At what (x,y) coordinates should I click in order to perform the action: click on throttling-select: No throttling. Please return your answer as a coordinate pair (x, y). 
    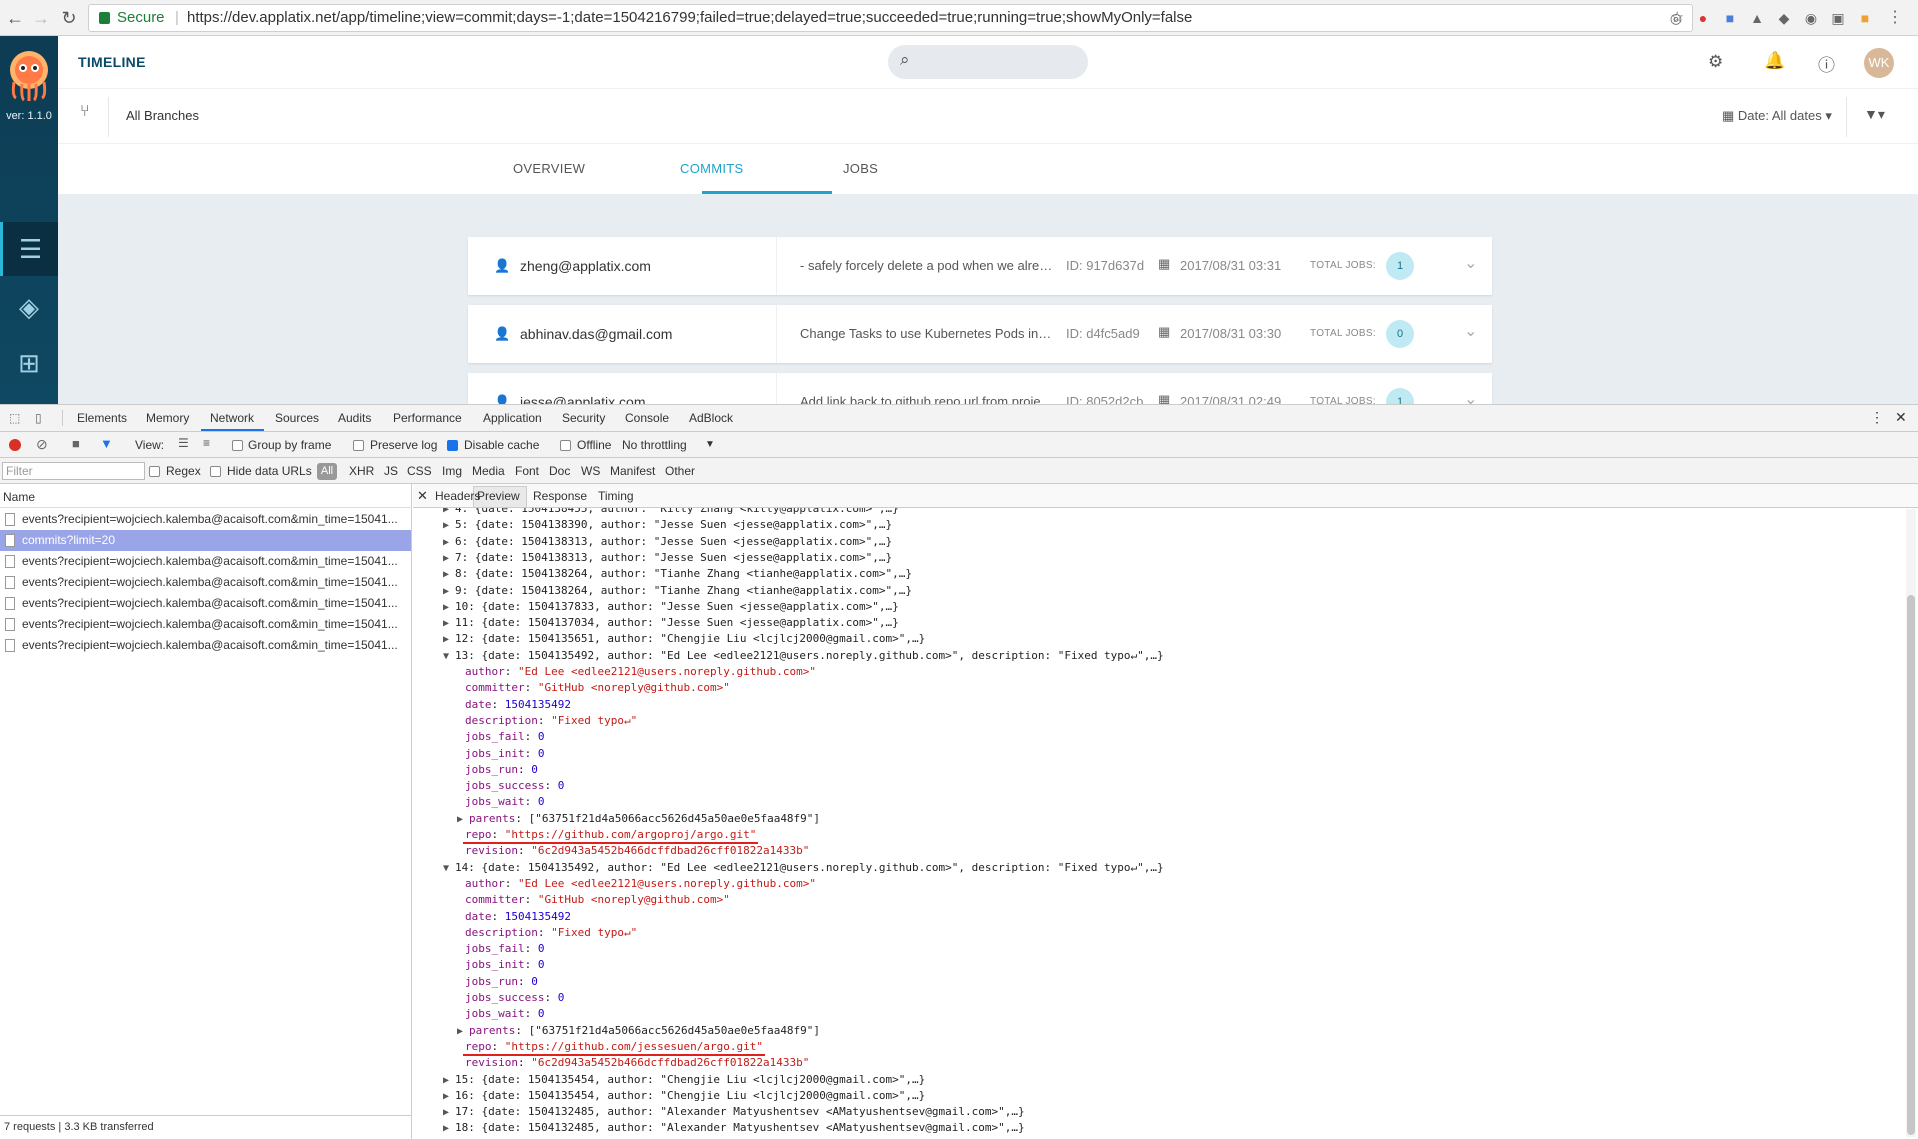
    Looking at the image, I should click on (654, 445).